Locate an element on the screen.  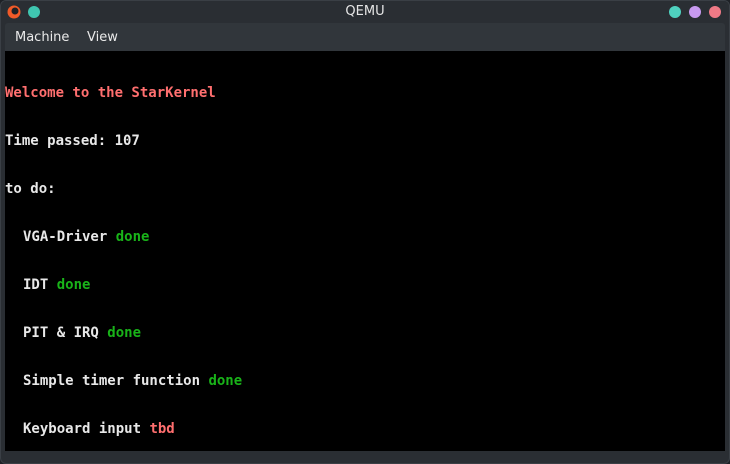
task-line: IDT done is located at coordinates (123, 285).